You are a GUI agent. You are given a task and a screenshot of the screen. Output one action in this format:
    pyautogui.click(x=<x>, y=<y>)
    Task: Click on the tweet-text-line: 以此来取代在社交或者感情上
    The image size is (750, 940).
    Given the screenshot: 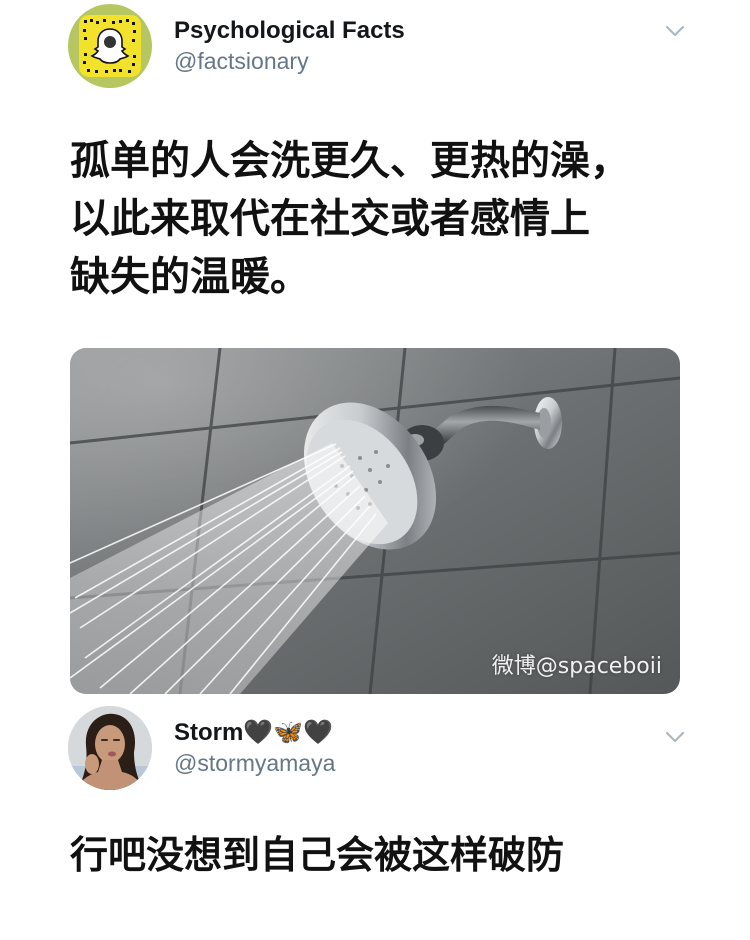 What is the action you would take?
    pyautogui.click(x=330, y=219)
    